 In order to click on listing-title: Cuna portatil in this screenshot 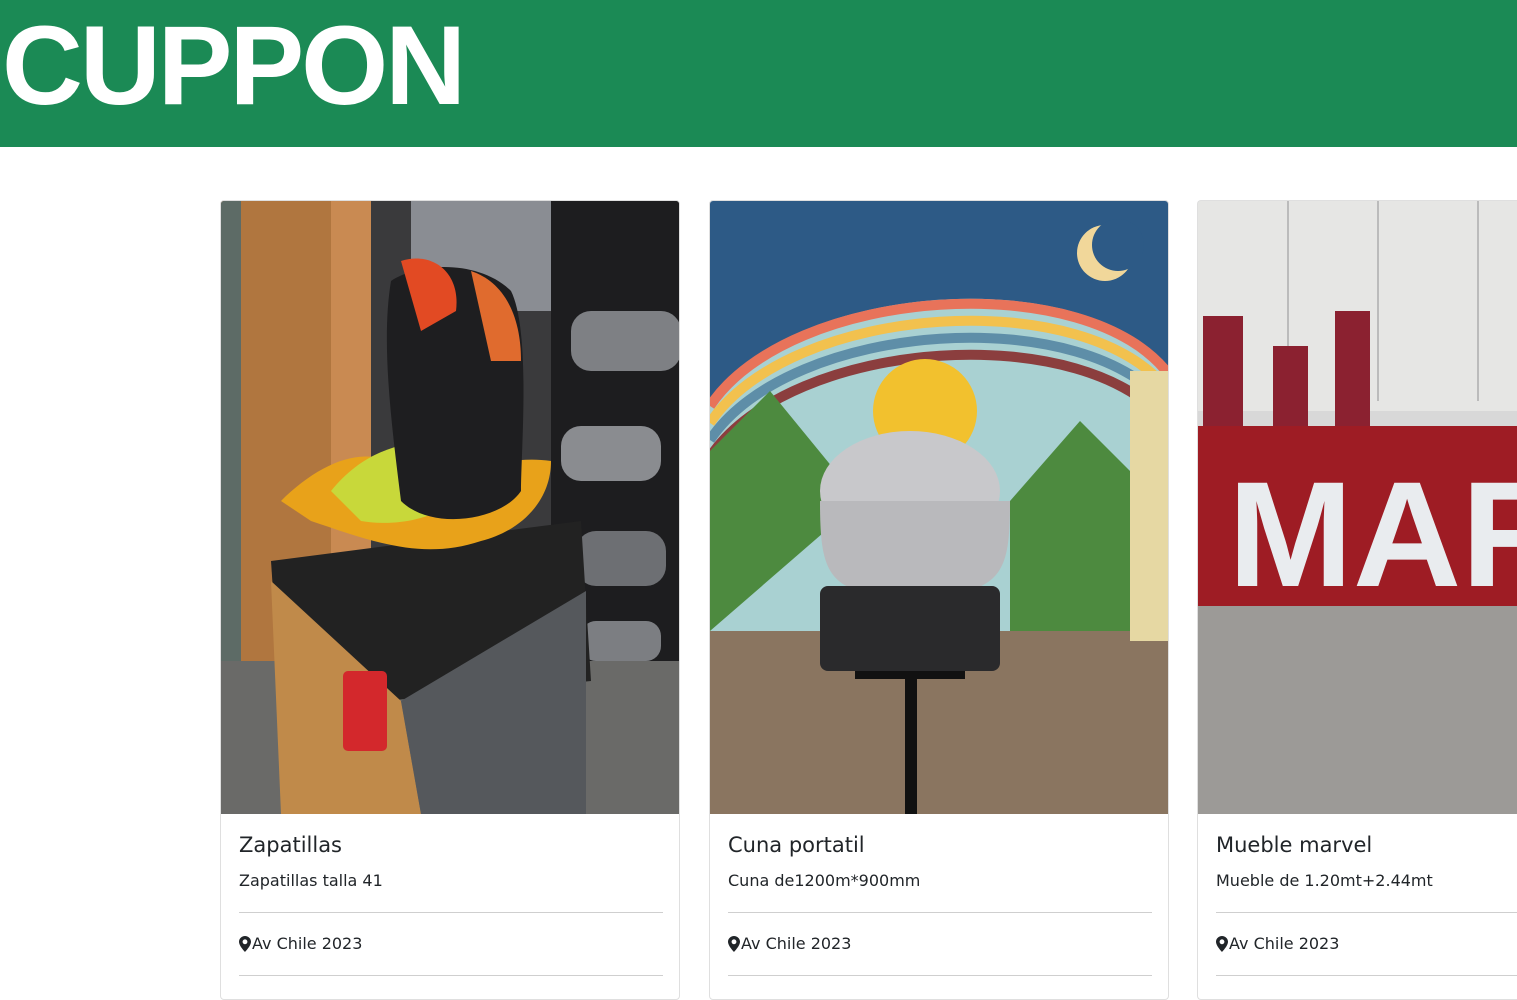, I will do `click(796, 845)`.